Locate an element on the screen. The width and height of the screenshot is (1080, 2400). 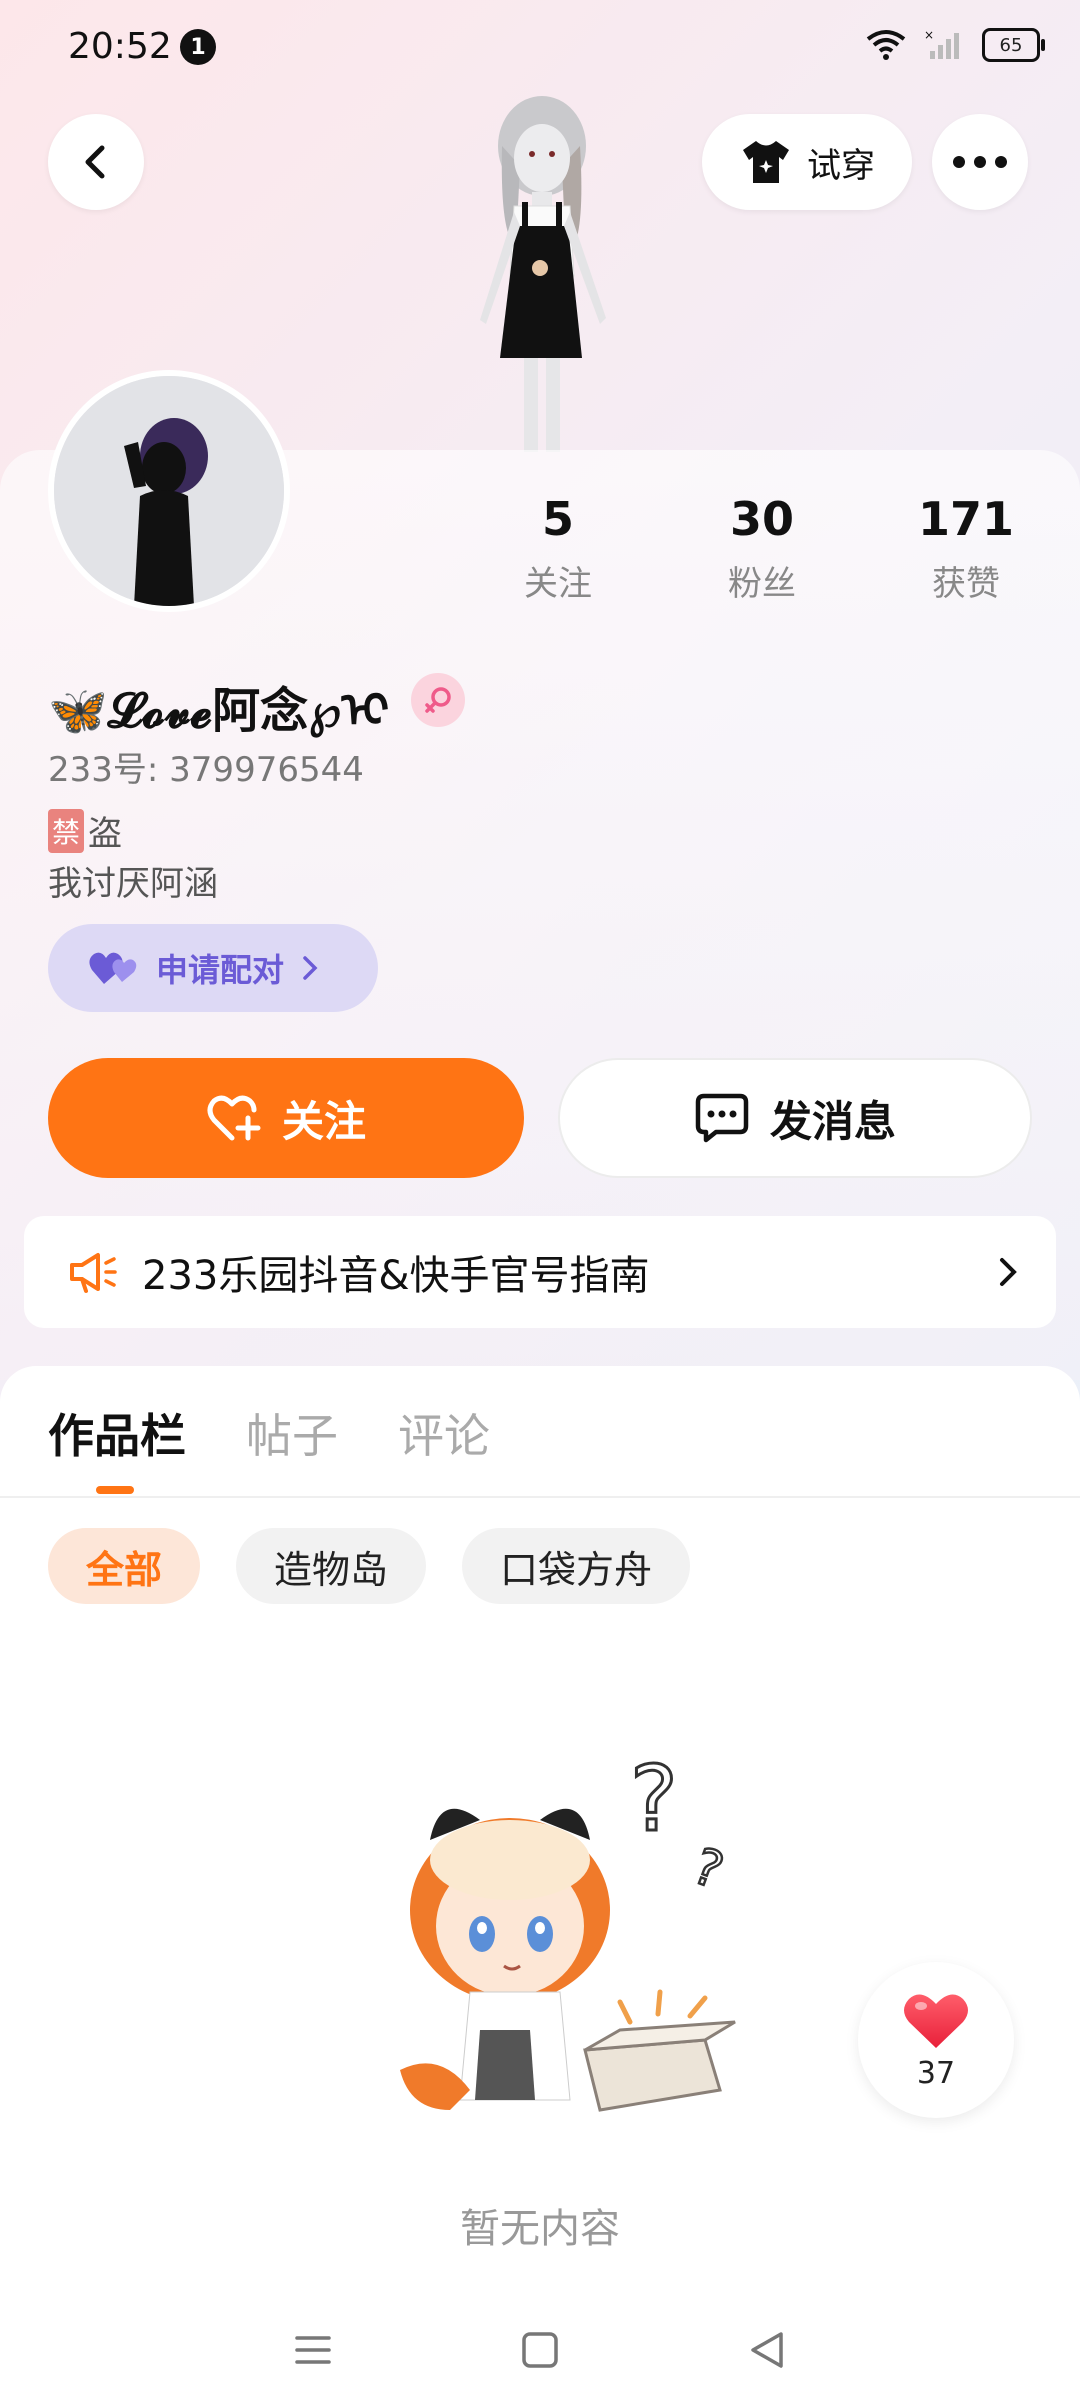
avatar-image is located at coordinates (169, 491).